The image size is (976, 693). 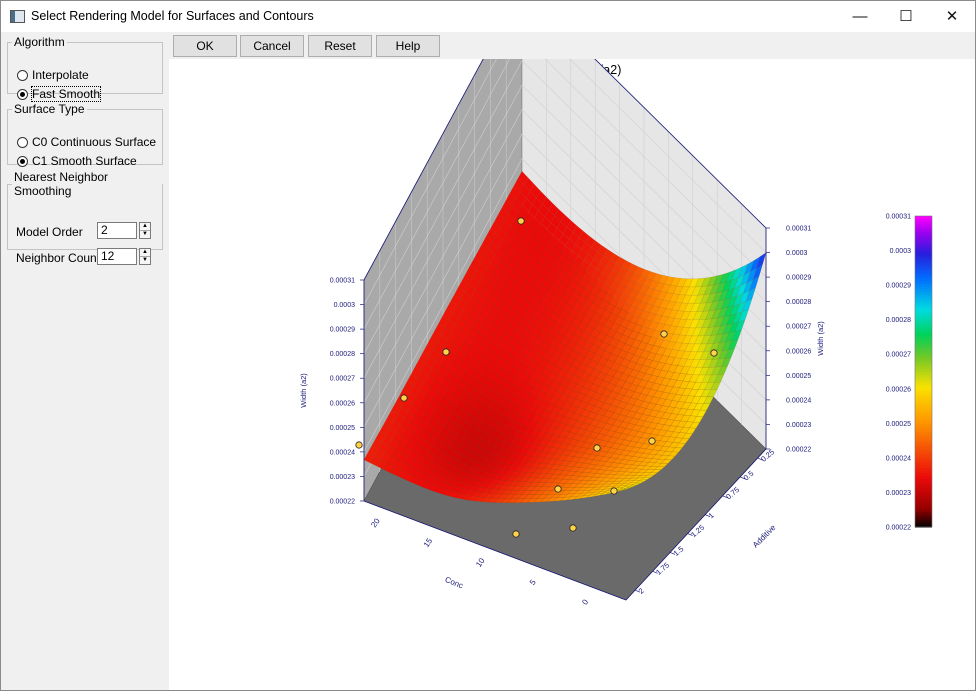 What do you see at coordinates (22, 94) in the screenshot?
I see `radio-fast-smooth-indicator` at bounding box center [22, 94].